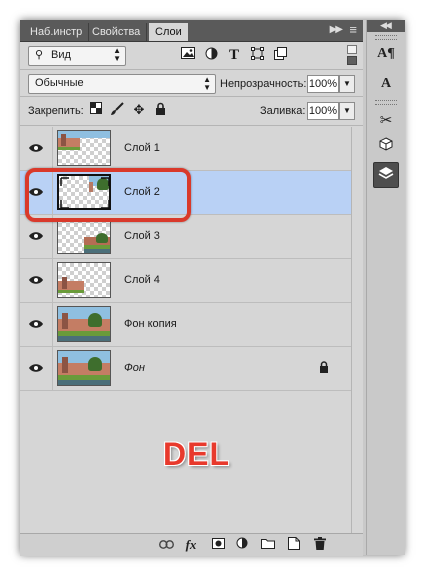 The image size is (426, 576). Describe the element at coordinates (357, 330) in the screenshot. I see `layers-scrollbar` at that location.